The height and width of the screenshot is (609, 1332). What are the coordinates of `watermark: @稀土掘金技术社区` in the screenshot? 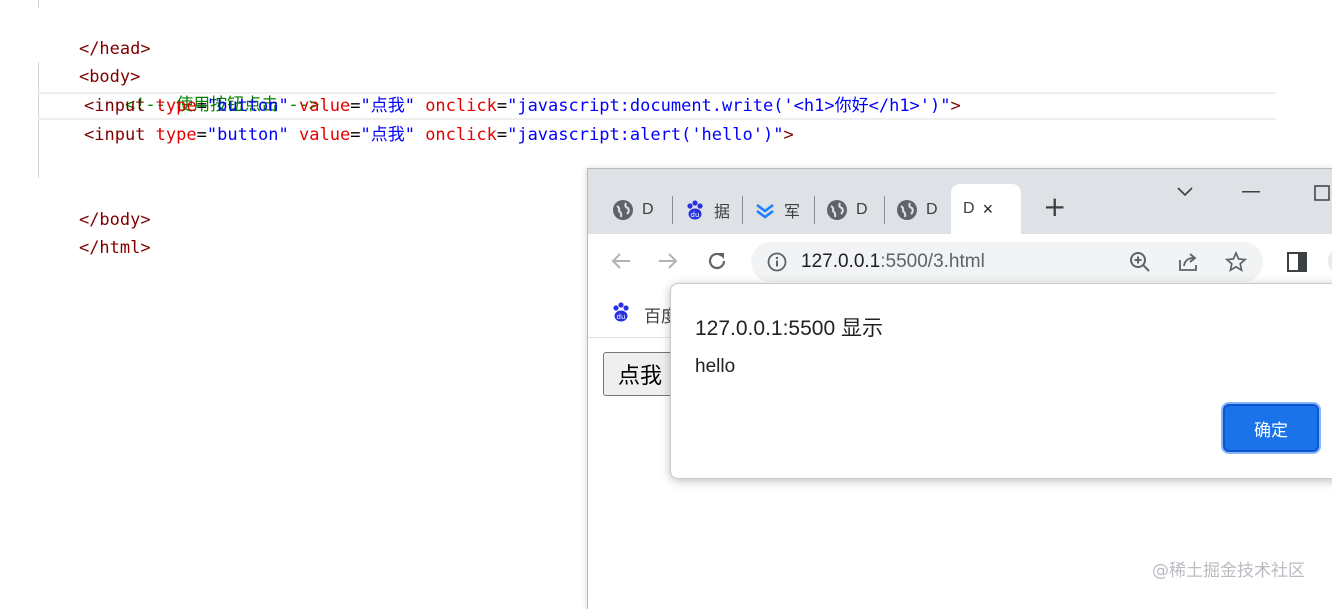 It's located at (1228, 571).